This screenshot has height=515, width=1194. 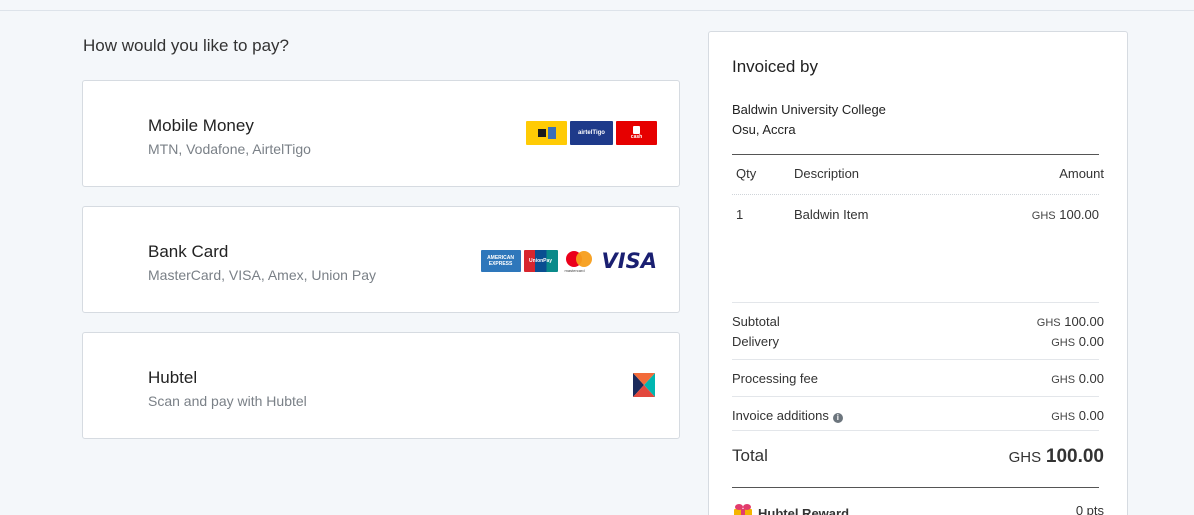 I want to click on info-icon: i, so click(x=837, y=418).